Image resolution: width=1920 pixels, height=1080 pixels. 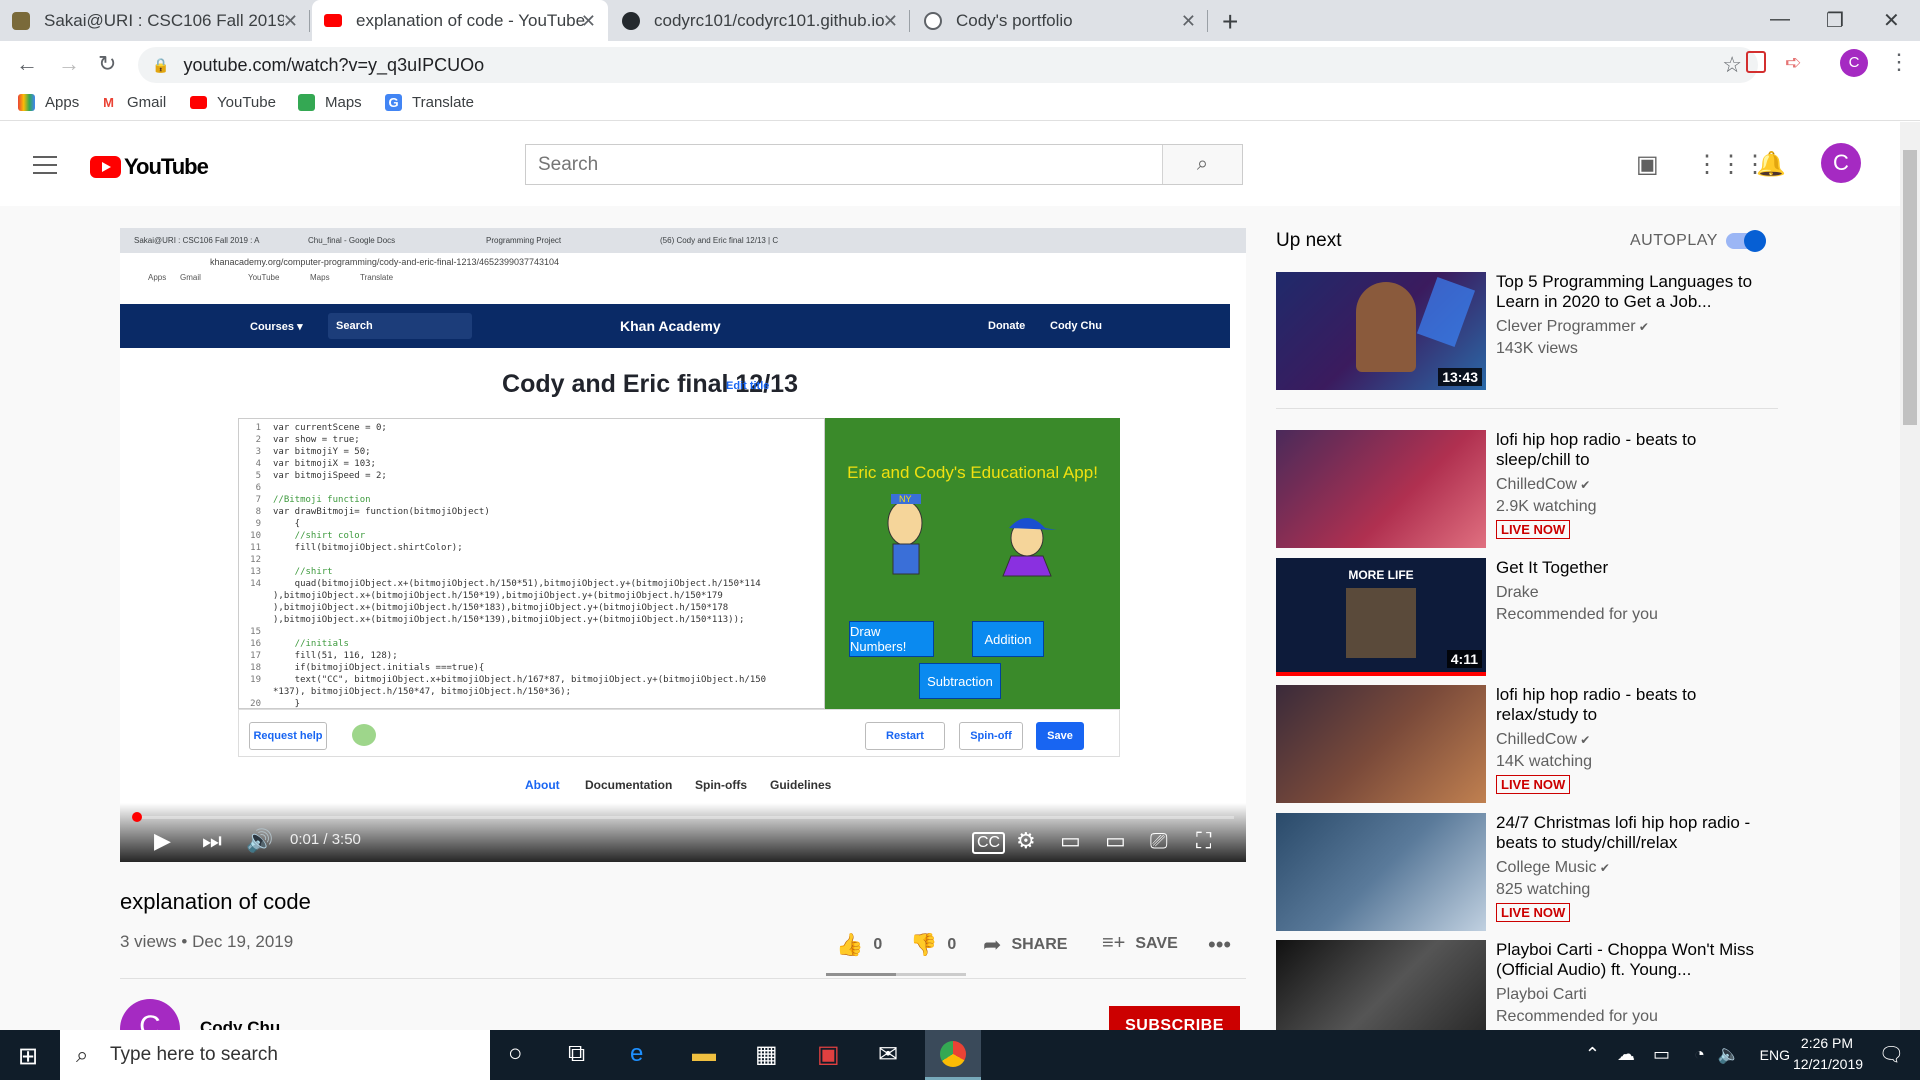 I want to click on tab-portfolio: Cody's portfolio ✕, so click(x=1060, y=20).